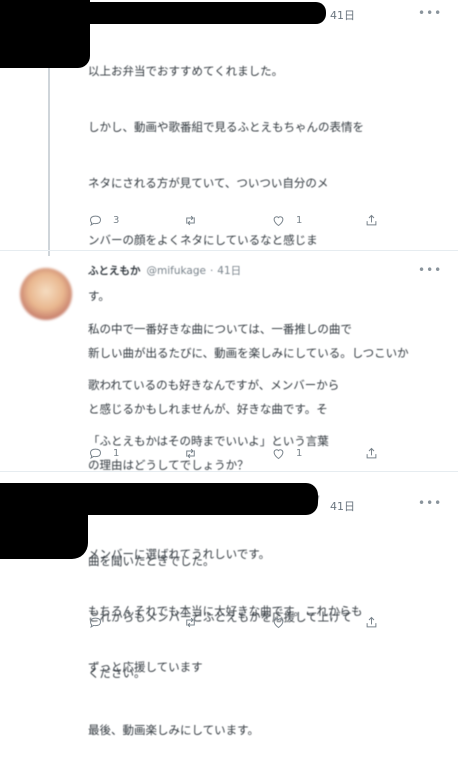 The width and height of the screenshot is (458, 777). Describe the element at coordinates (238, 220) in the screenshot. I see `tweet-actions: 3 1` at that location.